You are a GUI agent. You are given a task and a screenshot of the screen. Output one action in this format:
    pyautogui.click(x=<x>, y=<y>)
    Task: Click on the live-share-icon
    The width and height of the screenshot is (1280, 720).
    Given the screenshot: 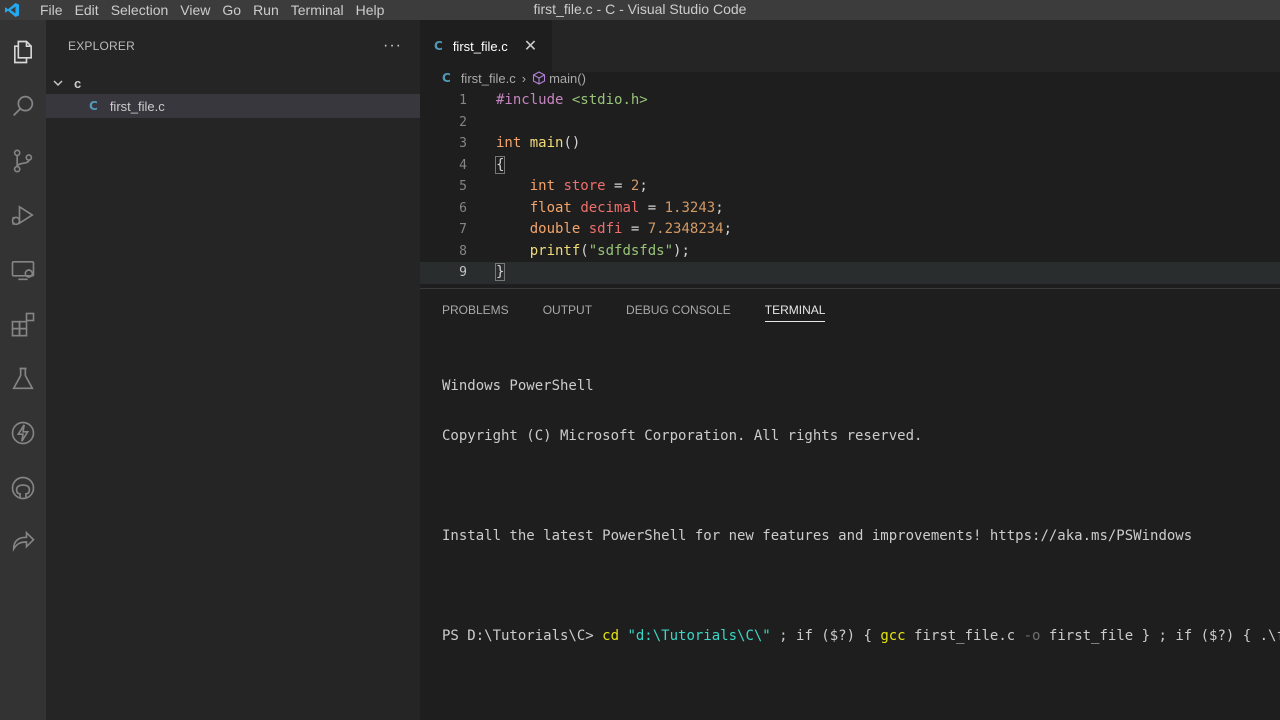 What is the action you would take?
    pyautogui.click(x=23, y=542)
    